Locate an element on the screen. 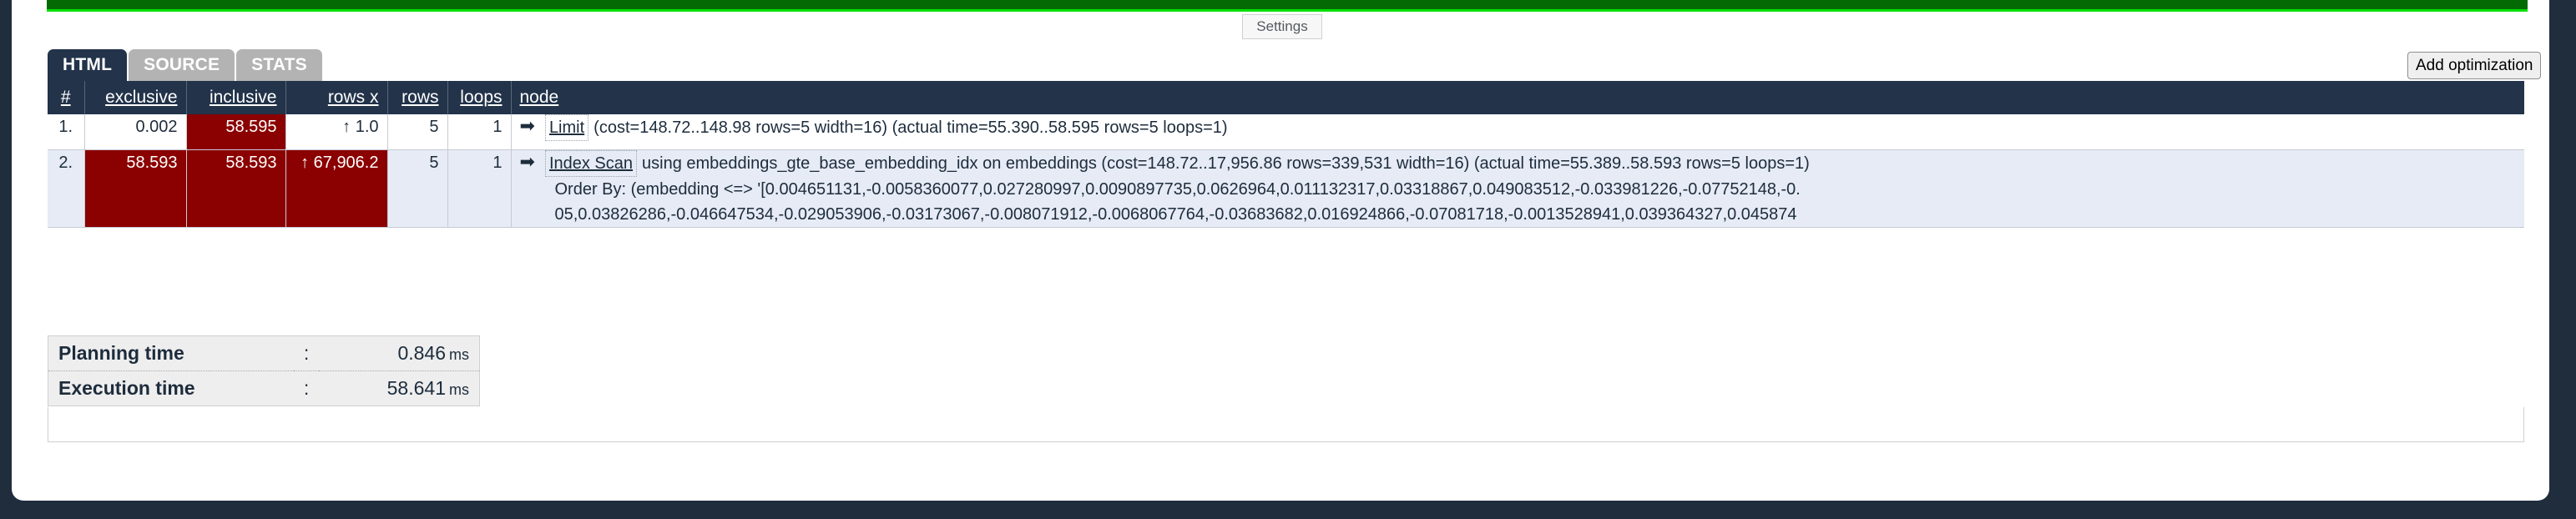 The width and height of the screenshot is (2576, 519). execution-time-unit: ms is located at coordinates (459, 389).